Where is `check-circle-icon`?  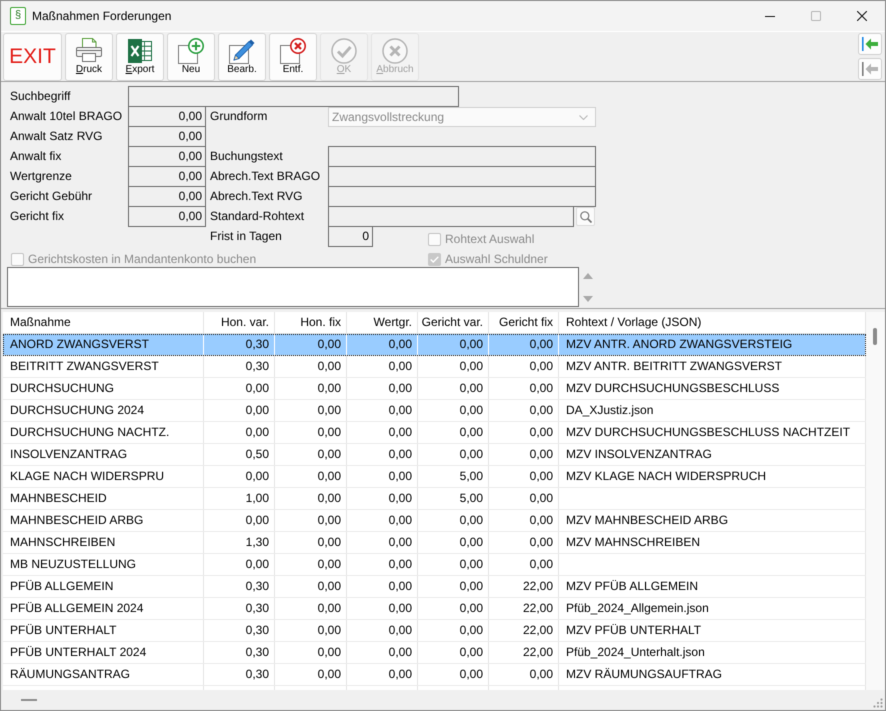 check-circle-icon is located at coordinates (344, 51).